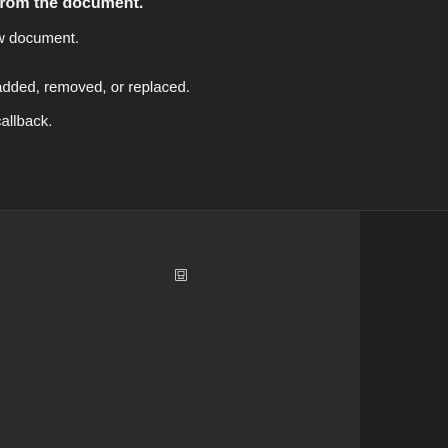  Describe the element at coordinates (26, 121) in the screenshot. I see `document-line: callback.` at that location.